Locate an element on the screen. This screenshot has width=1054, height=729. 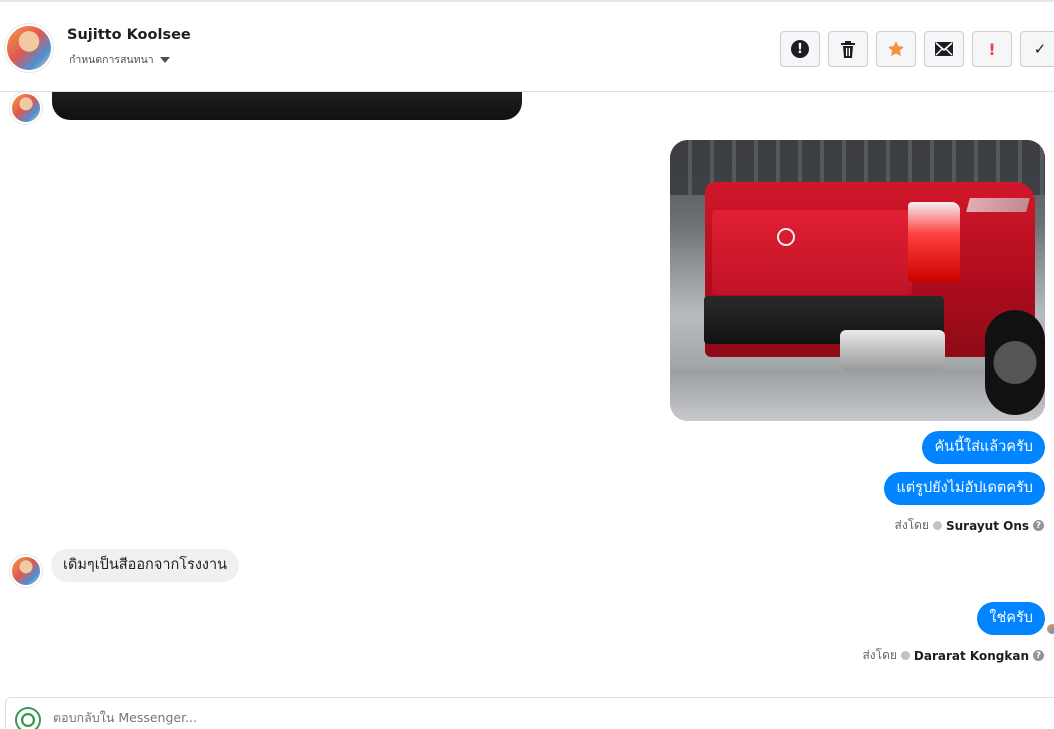
mark-unread-button is located at coordinates (944, 49).